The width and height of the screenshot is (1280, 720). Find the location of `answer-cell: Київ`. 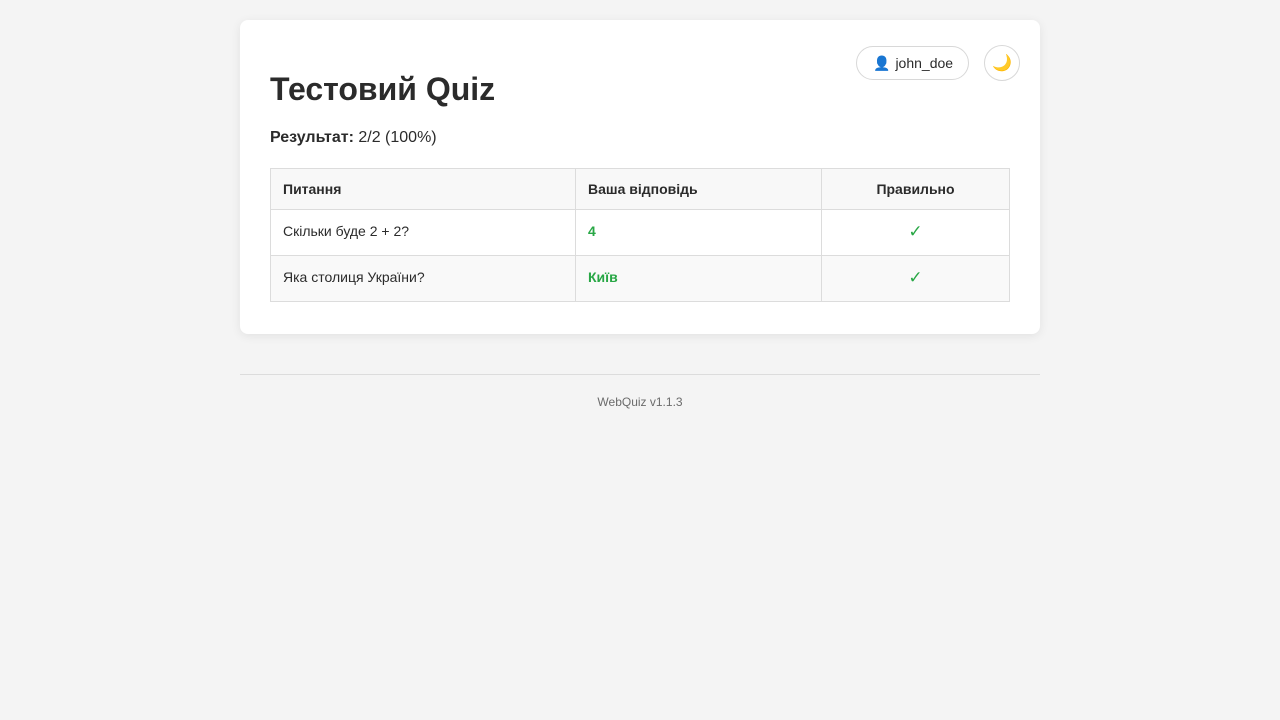

answer-cell: Київ is located at coordinates (698, 278).